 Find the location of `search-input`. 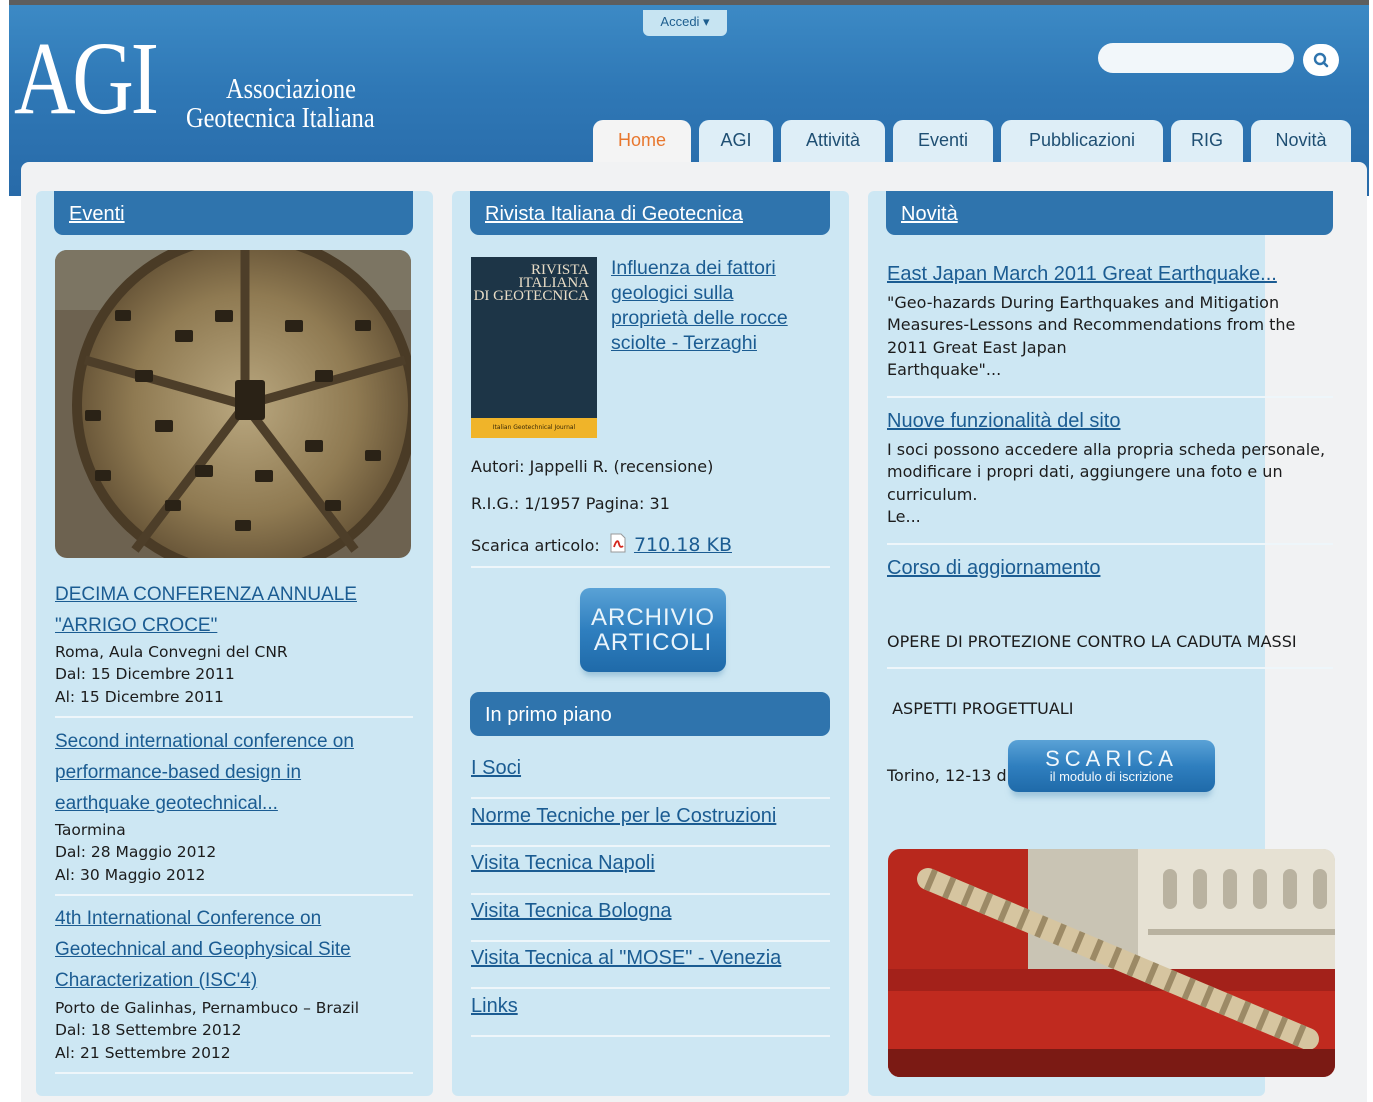

search-input is located at coordinates (1196, 58).